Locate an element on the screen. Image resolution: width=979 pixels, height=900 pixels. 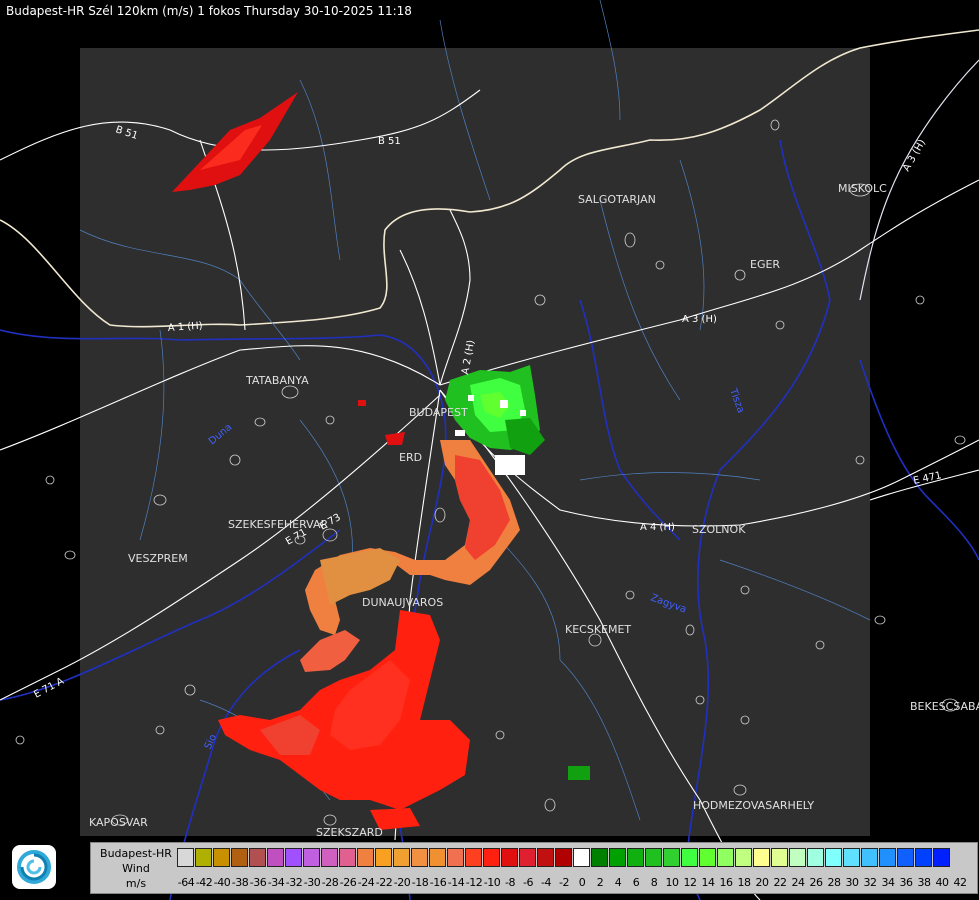
legend-tick-label: -8 is located at coordinates (510, 882).